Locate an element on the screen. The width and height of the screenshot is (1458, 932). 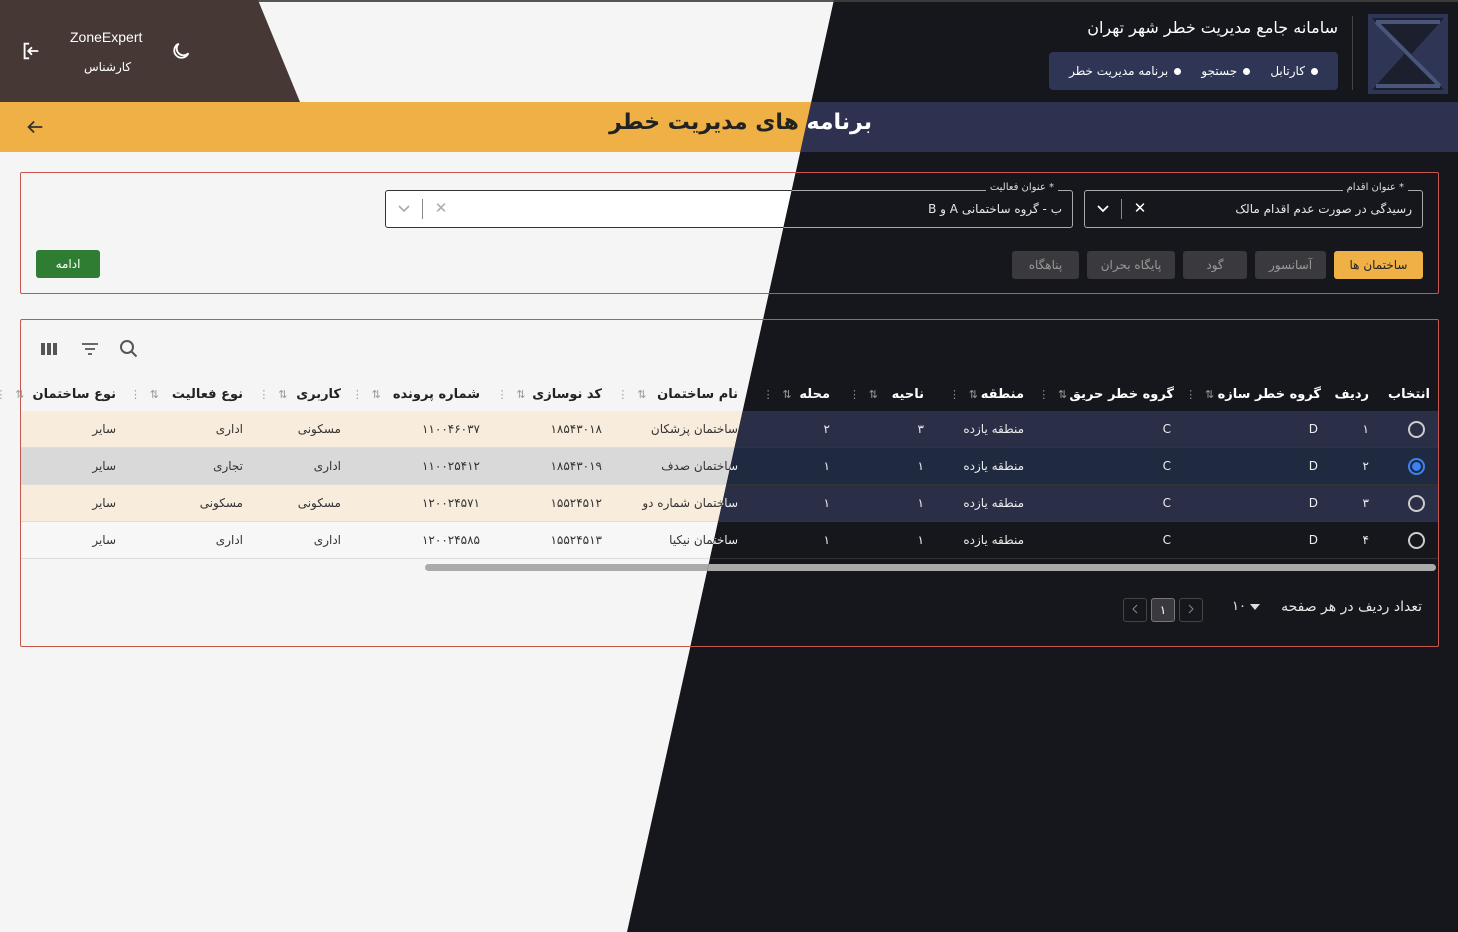
category-elevator-button: آسانسور is located at coordinates (1290, 265).